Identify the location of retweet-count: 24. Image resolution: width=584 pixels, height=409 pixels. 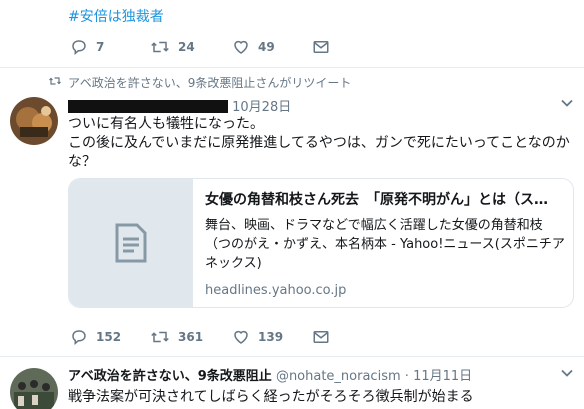
(186, 47).